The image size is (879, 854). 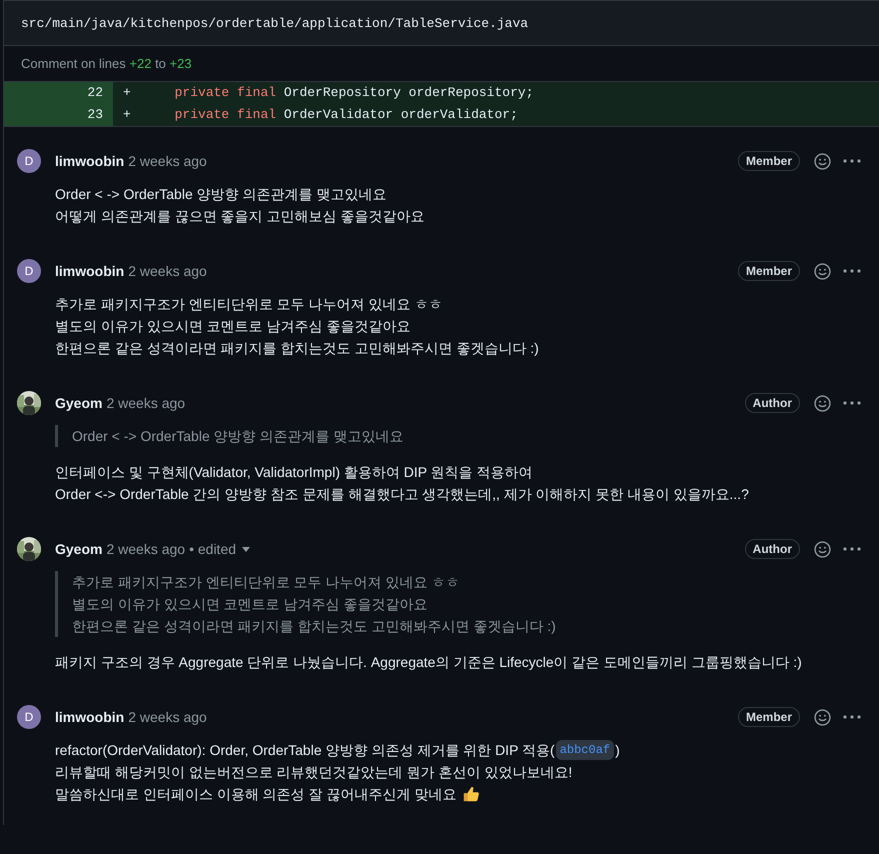 What do you see at coordinates (250, 604) in the screenshot?
I see `quote-text: 별도의 이유가 있으시면 코멘트로 남겨주심 좋을것같아요` at bounding box center [250, 604].